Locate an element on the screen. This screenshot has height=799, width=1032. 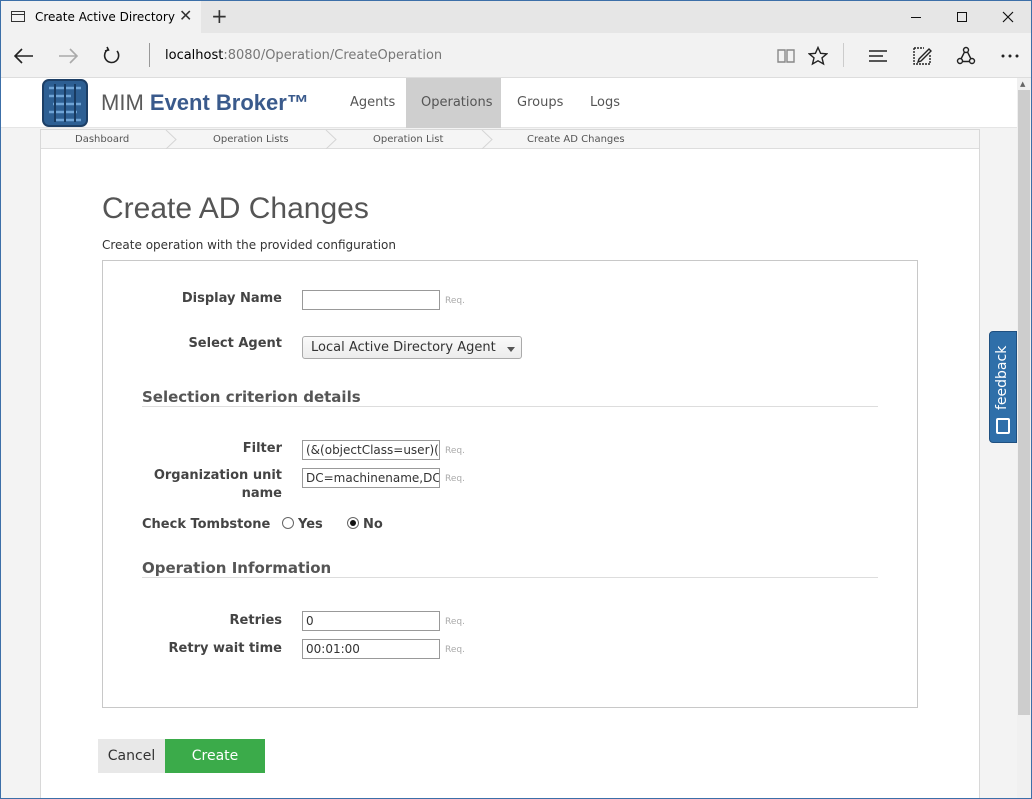
cancel-button: Cancel is located at coordinates (131, 756).